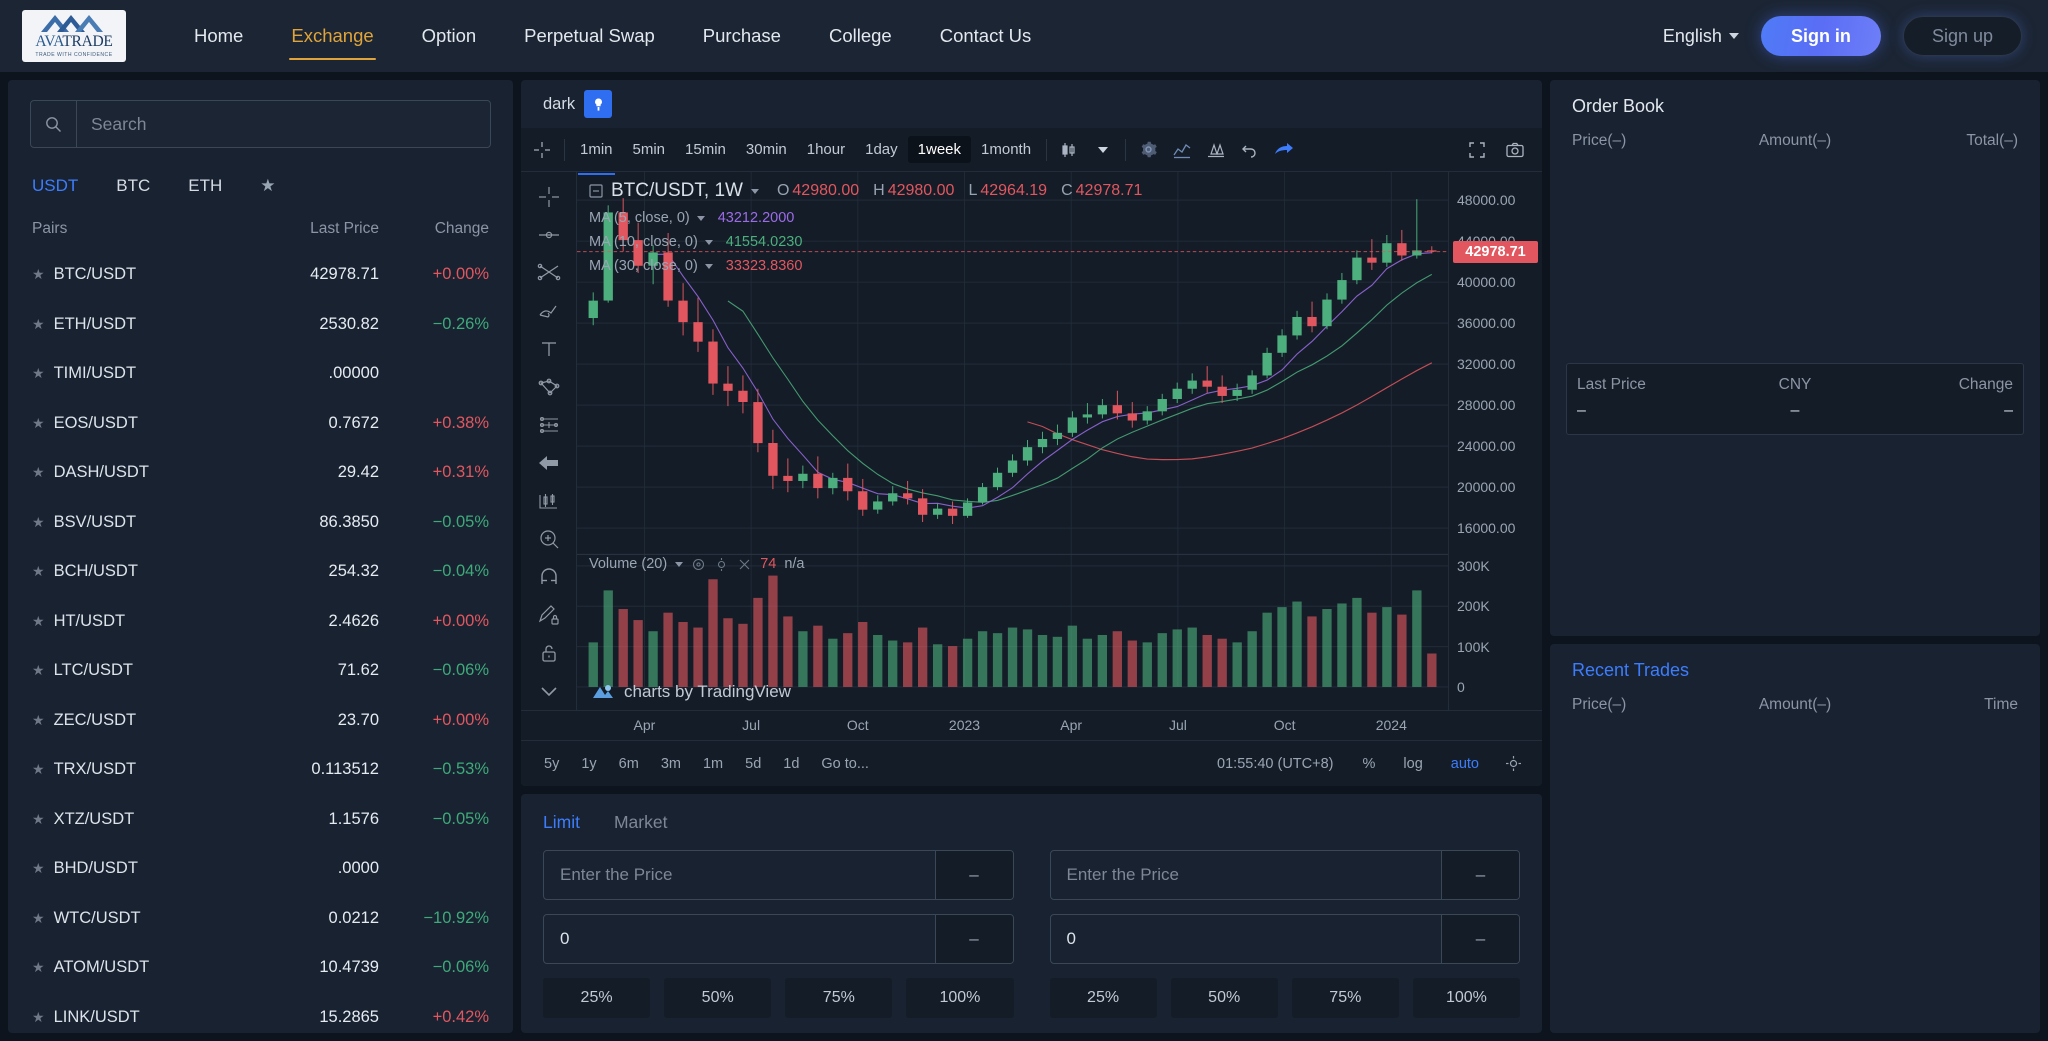  Describe the element at coordinates (826, 149) in the screenshot. I see `timeframe-1hour: 1hour` at that location.